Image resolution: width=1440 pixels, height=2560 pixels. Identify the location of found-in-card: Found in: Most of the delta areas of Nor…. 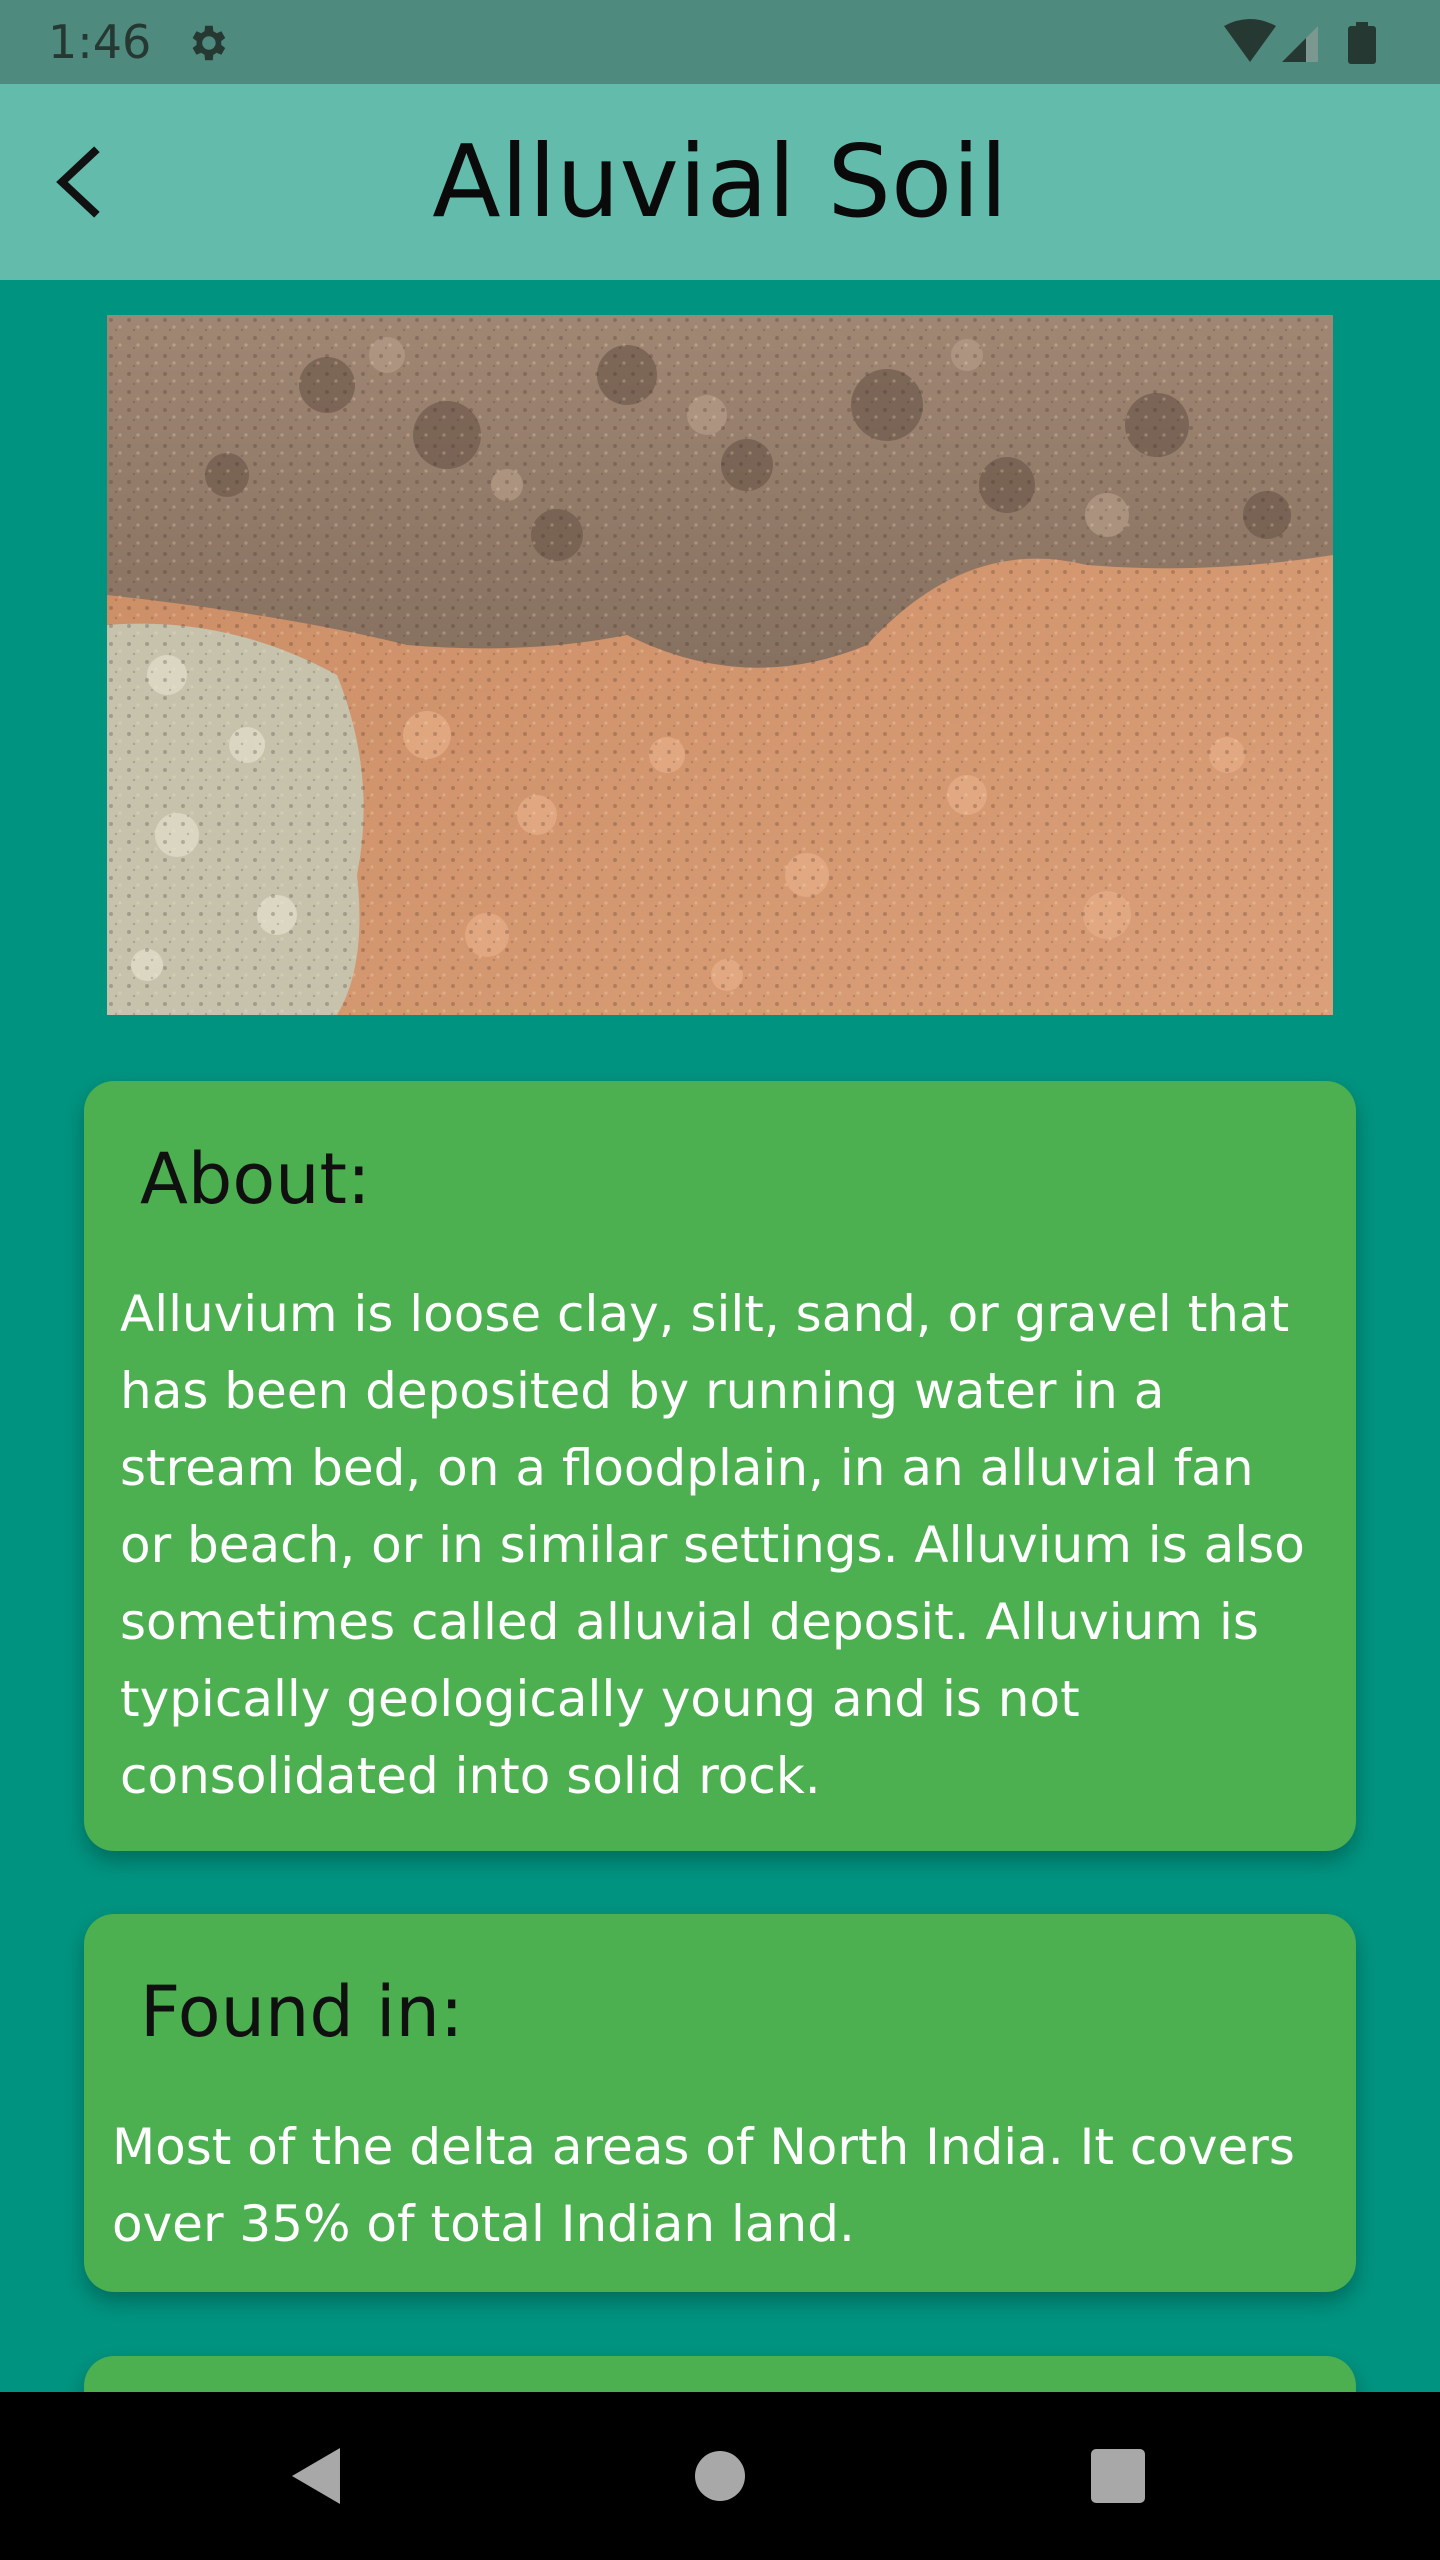
(720, 2103).